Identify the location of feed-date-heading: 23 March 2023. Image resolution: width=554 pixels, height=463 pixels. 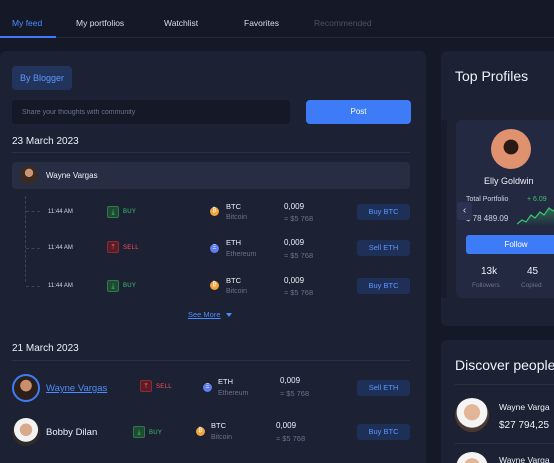
(45, 141).